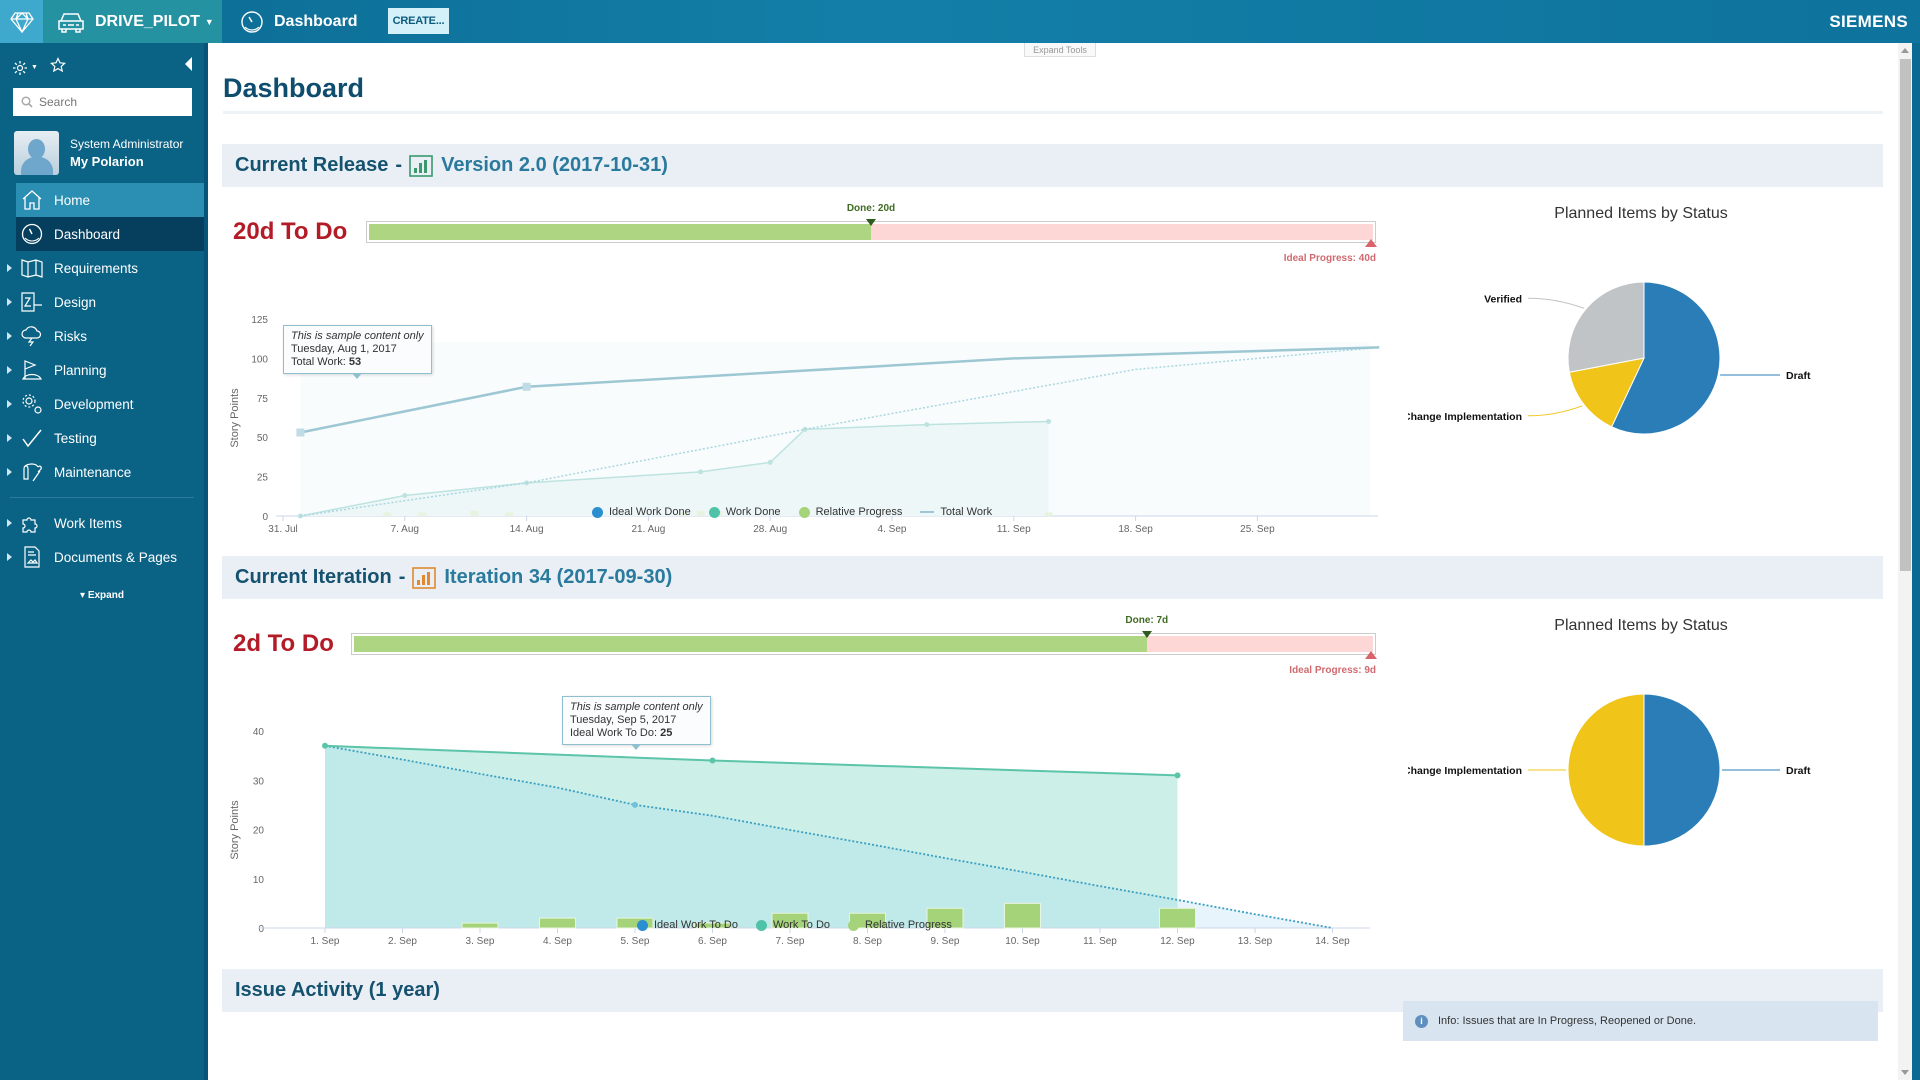  Describe the element at coordinates (114, 102) in the screenshot. I see `search-input` at that location.